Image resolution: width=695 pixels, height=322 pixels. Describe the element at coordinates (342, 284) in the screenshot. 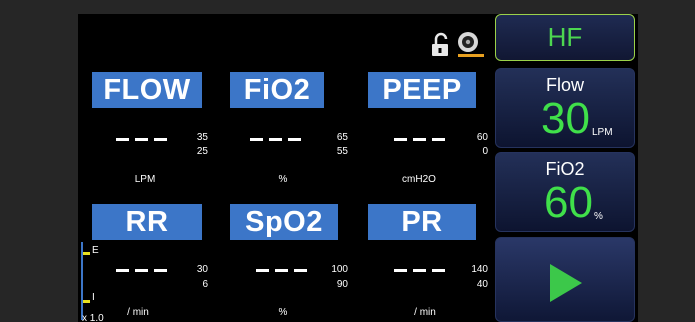

I see `spo2-limit-low: 90` at that location.